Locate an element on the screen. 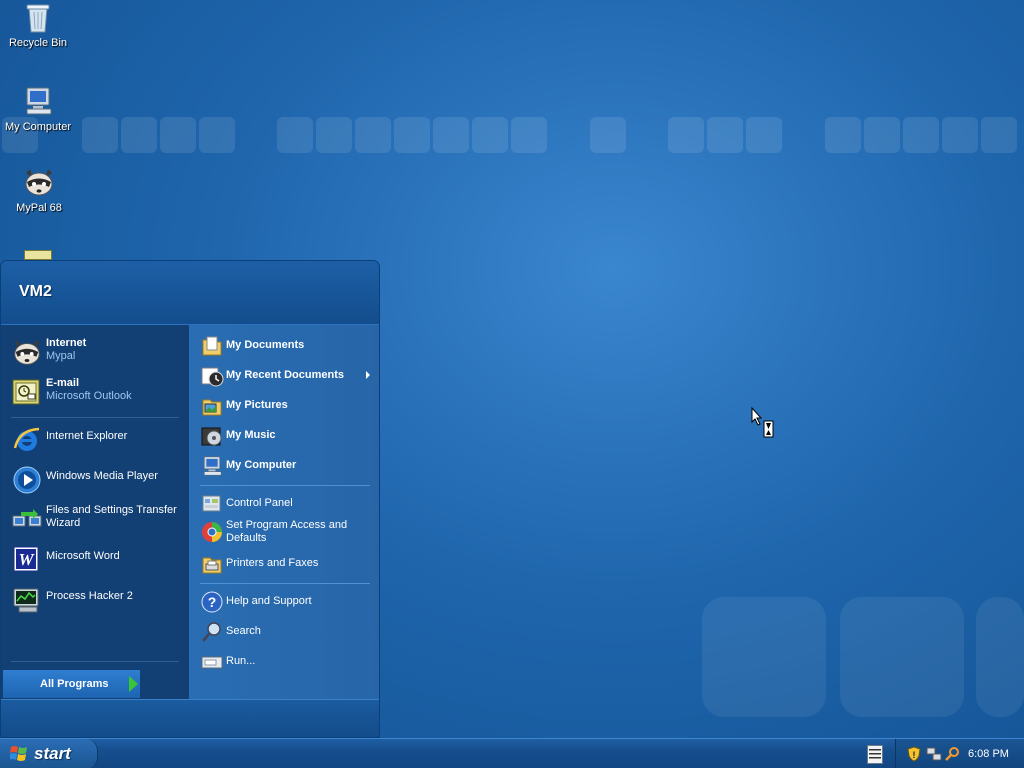 The width and height of the screenshot is (1024, 768). desktop-icon-mypal: MyPal 68 is located at coordinates (39, 190).